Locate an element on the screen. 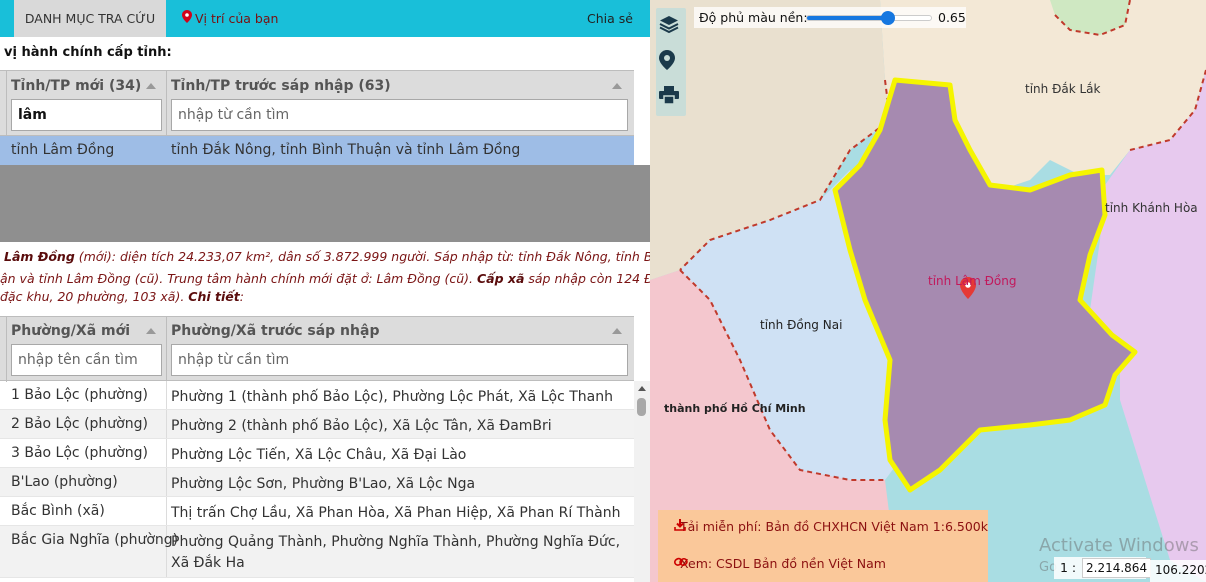 The height and width of the screenshot is (582, 1206). commune-old-cell: Phường Lộc Tiến, Xã Lộc Châu, Xã Đại Lào is located at coordinates (319, 455).